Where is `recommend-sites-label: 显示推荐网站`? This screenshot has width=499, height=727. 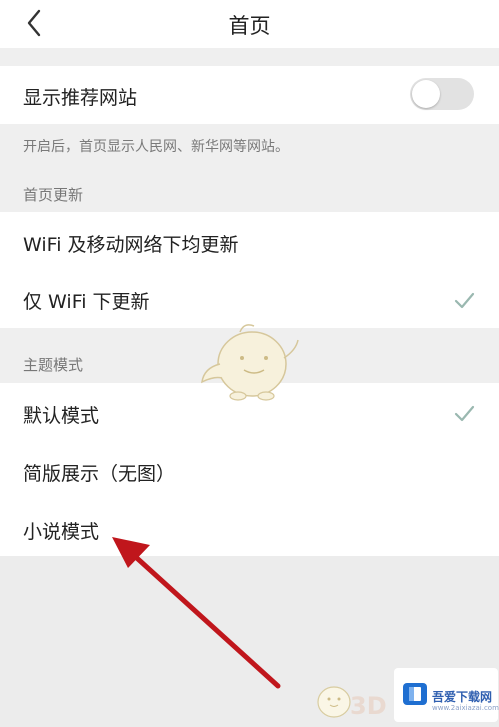 recommend-sites-label: 显示推荐网站 is located at coordinates (80, 98).